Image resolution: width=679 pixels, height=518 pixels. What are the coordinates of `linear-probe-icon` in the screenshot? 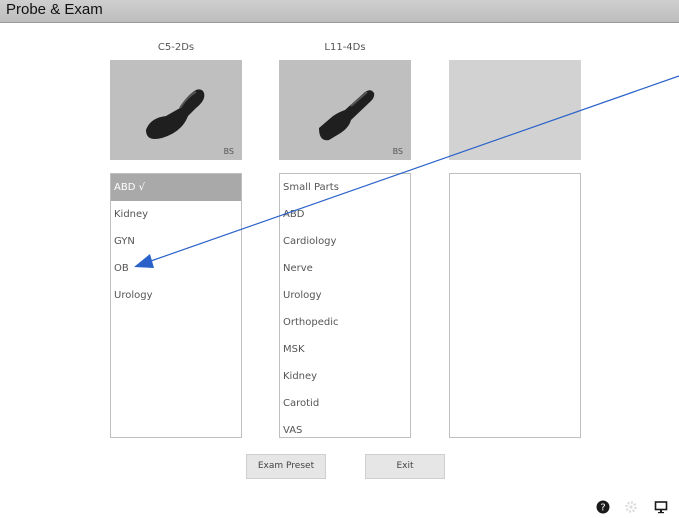 It's located at (347, 115).